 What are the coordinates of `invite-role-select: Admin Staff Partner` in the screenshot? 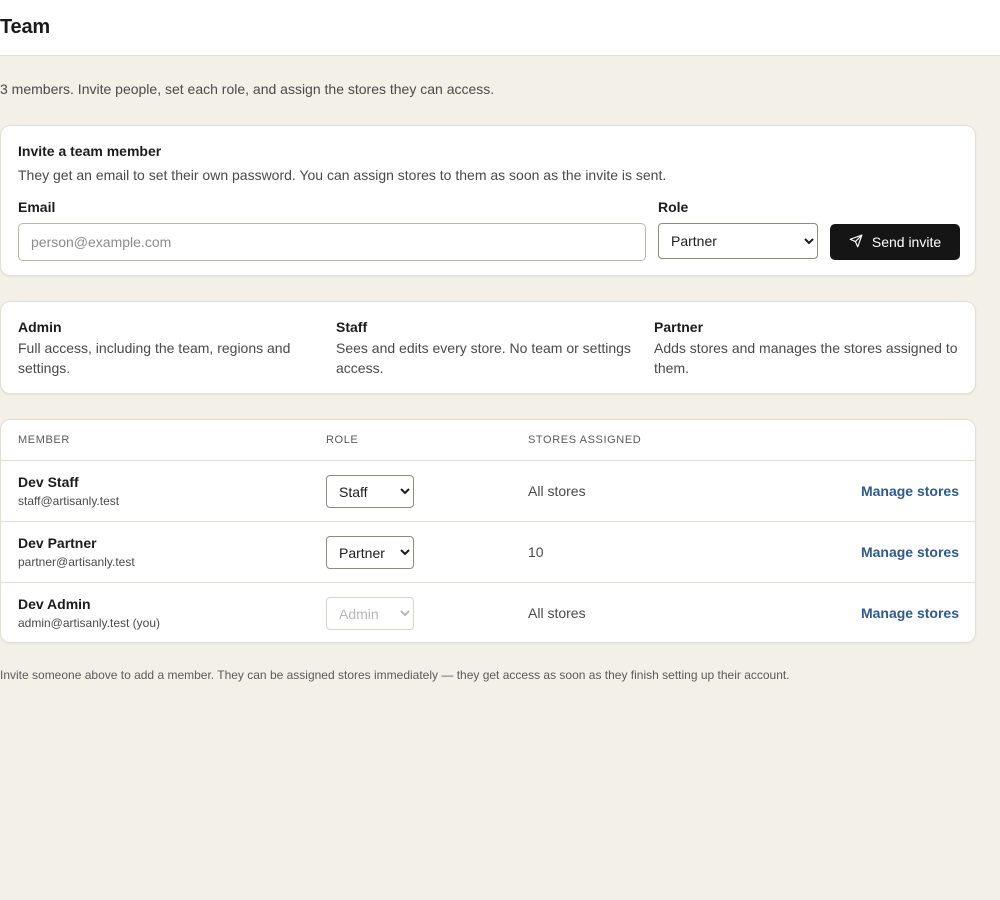 It's located at (738, 241).